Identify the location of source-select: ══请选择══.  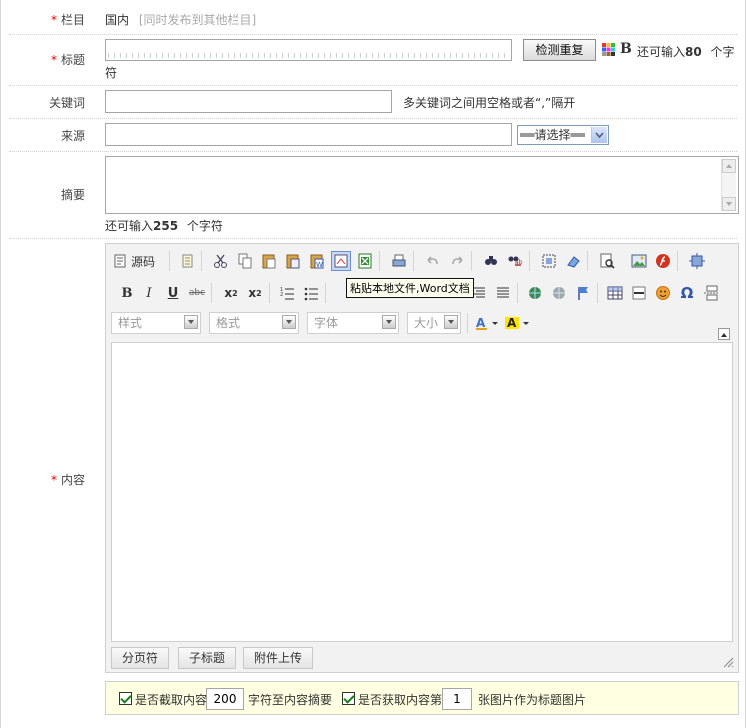
(563, 135).